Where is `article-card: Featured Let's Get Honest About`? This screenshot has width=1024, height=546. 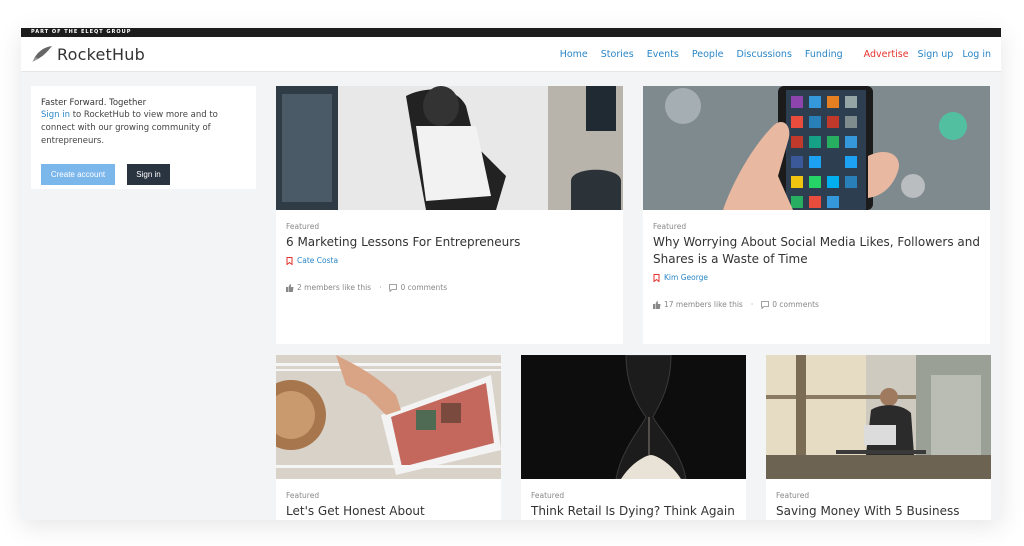
article-card: Featured Let's Get Honest About is located at coordinates (388, 437).